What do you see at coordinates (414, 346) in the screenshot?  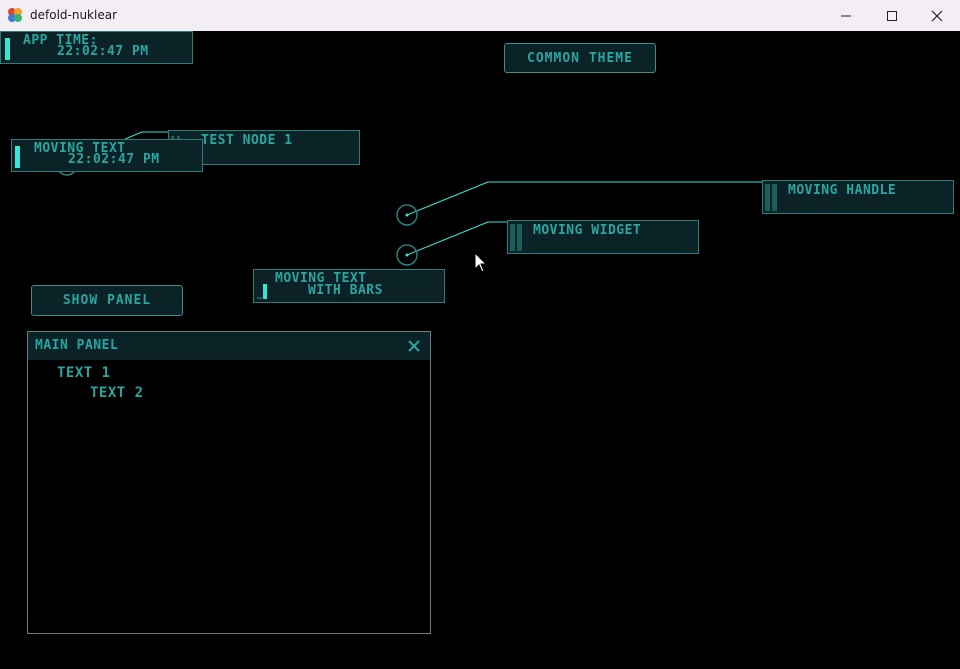 I see `panel-close-icon` at bounding box center [414, 346].